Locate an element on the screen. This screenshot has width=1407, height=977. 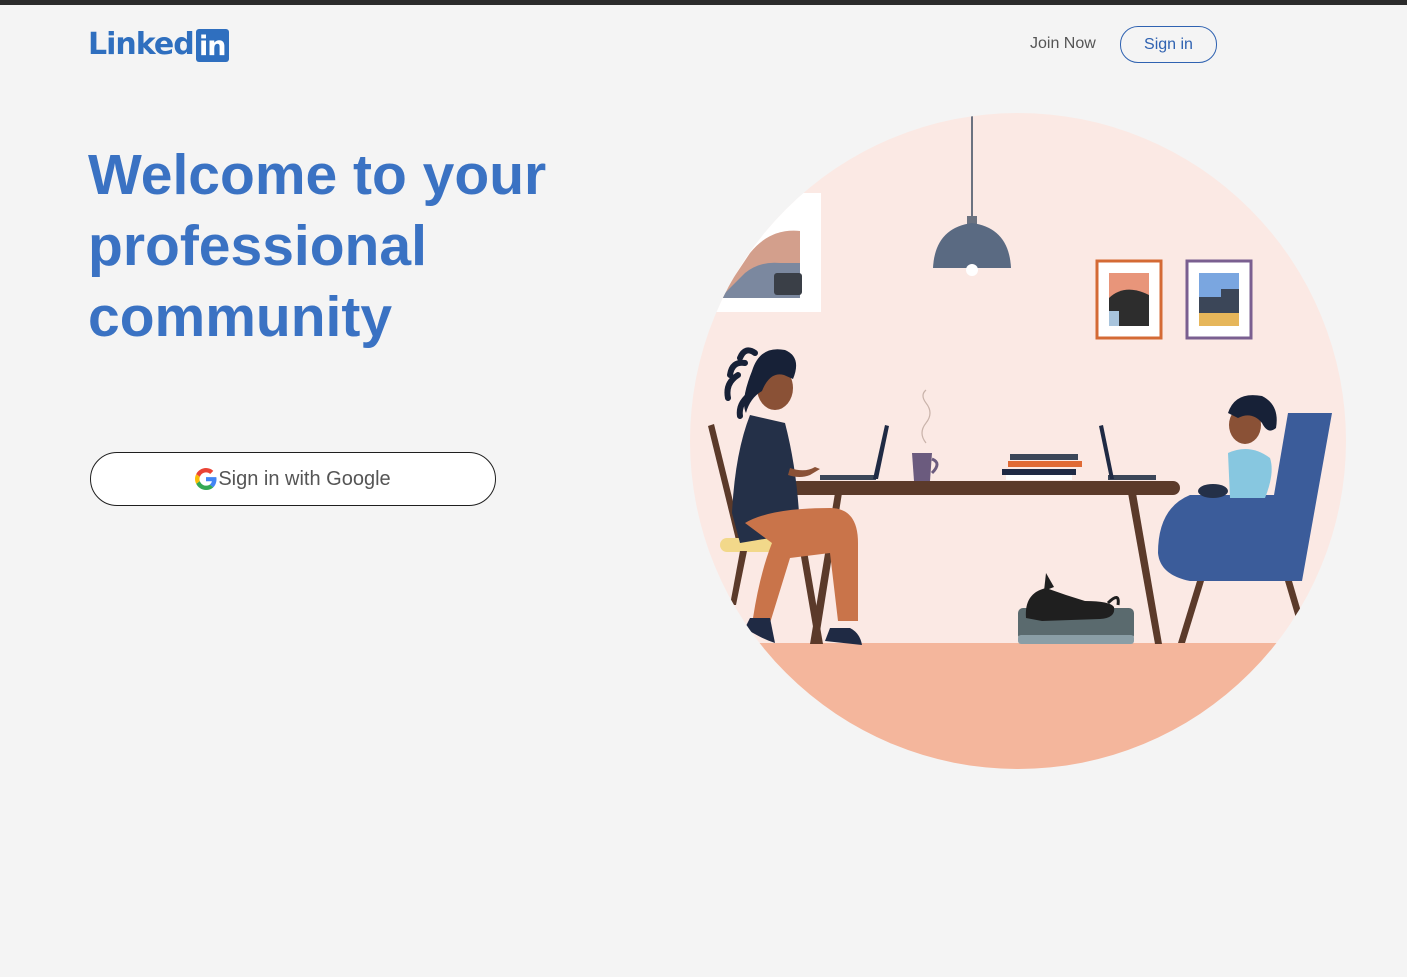
page-title: Welcome to your professional community is located at coordinates (317, 246).